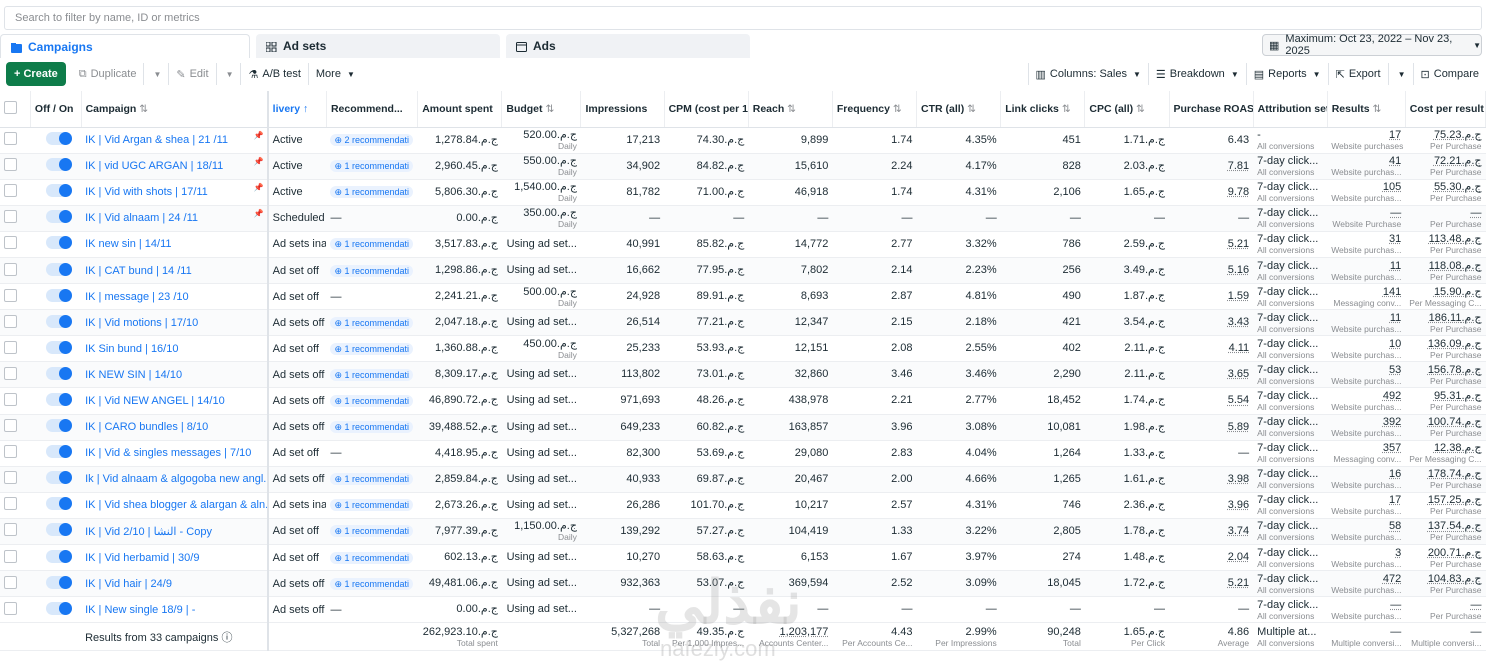  Describe the element at coordinates (155, 401) in the screenshot. I see `campaign-link: IK | Vid NEW ANGEL | 14/10` at that location.